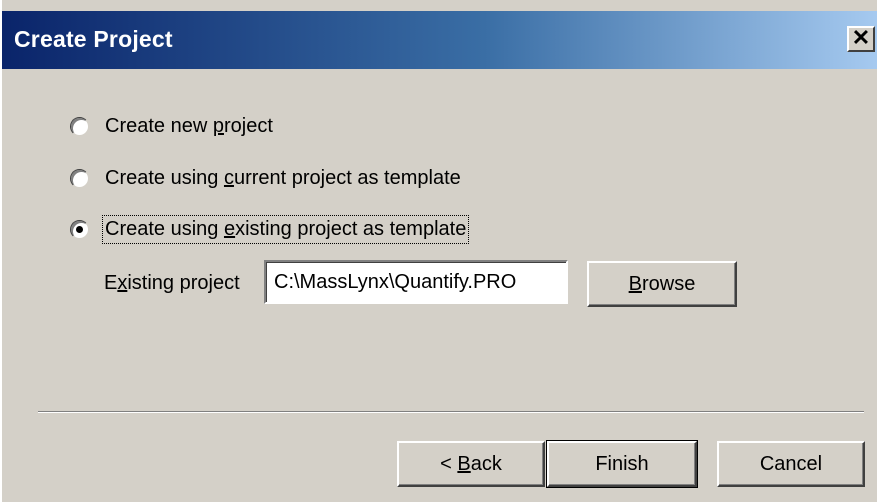  I want to click on radio-label: Create using current project as template, so click(283, 178).